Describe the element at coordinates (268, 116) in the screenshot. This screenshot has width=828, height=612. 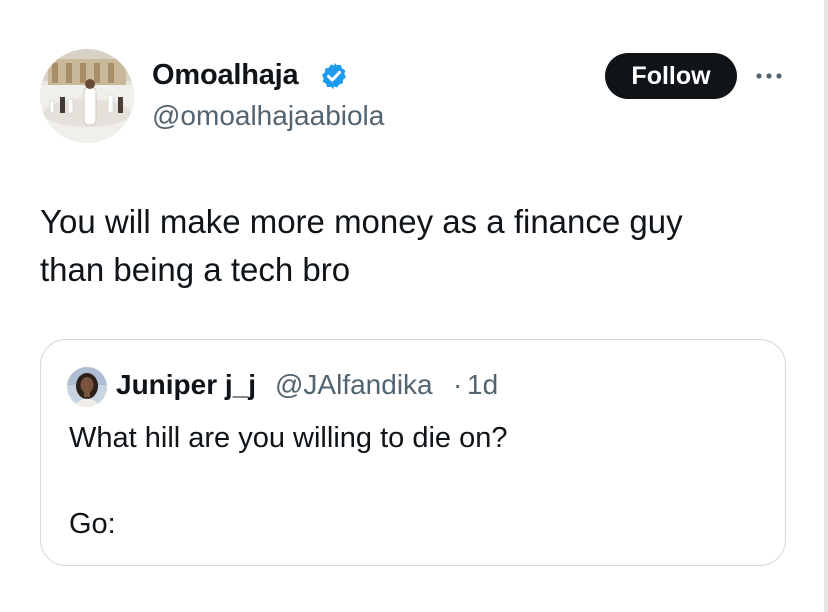
I see `author-handle: @omoalhajaabiola` at that location.